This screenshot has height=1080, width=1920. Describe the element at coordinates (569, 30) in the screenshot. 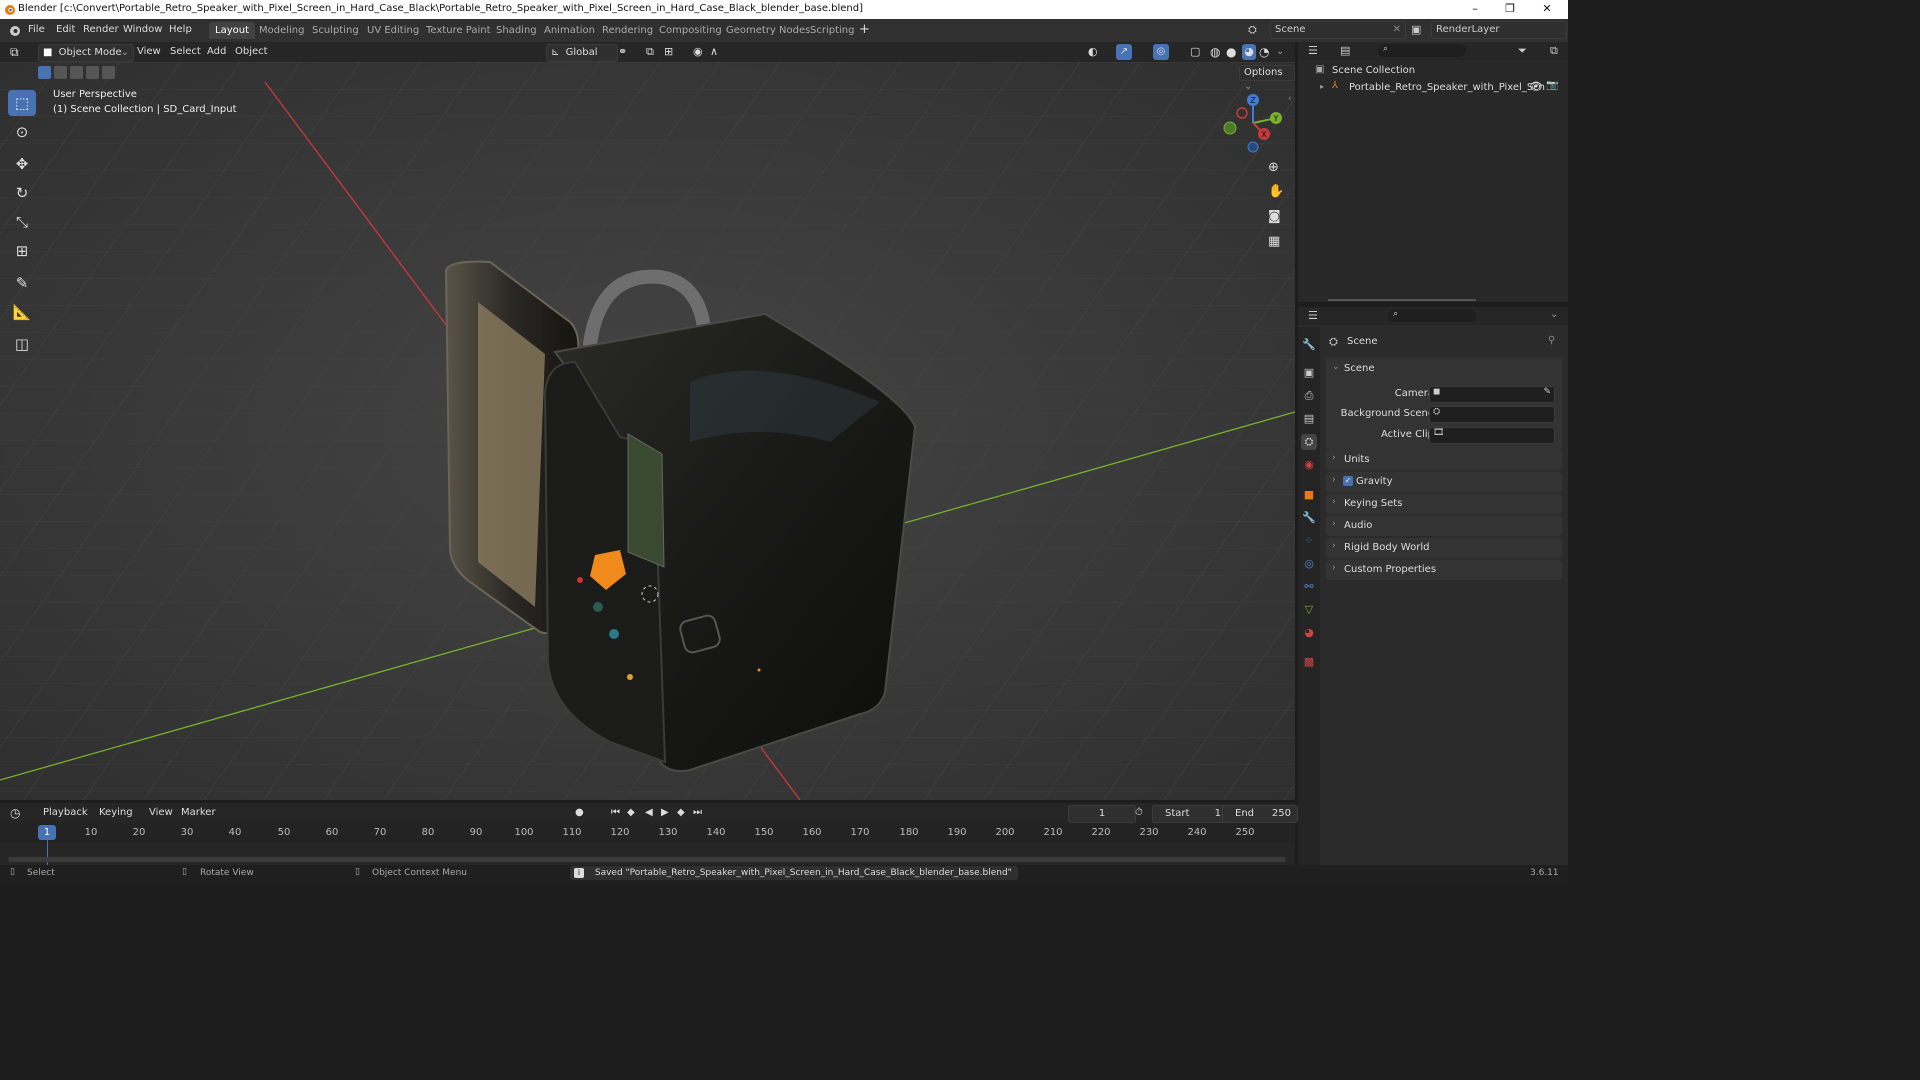

I see `tab-animation: Animation` at that location.